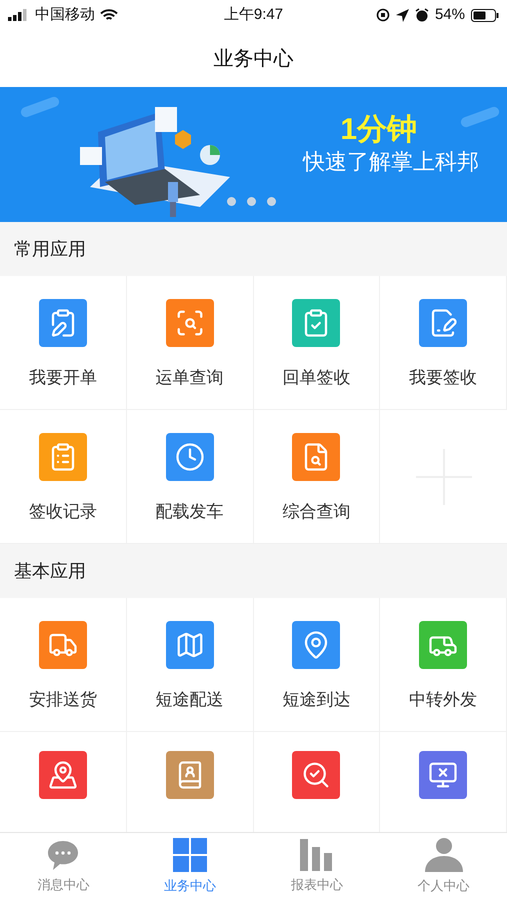 The height and width of the screenshot is (900, 507). Describe the element at coordinates (443, 855) in the screenshot. I see `person-icon` at that location.